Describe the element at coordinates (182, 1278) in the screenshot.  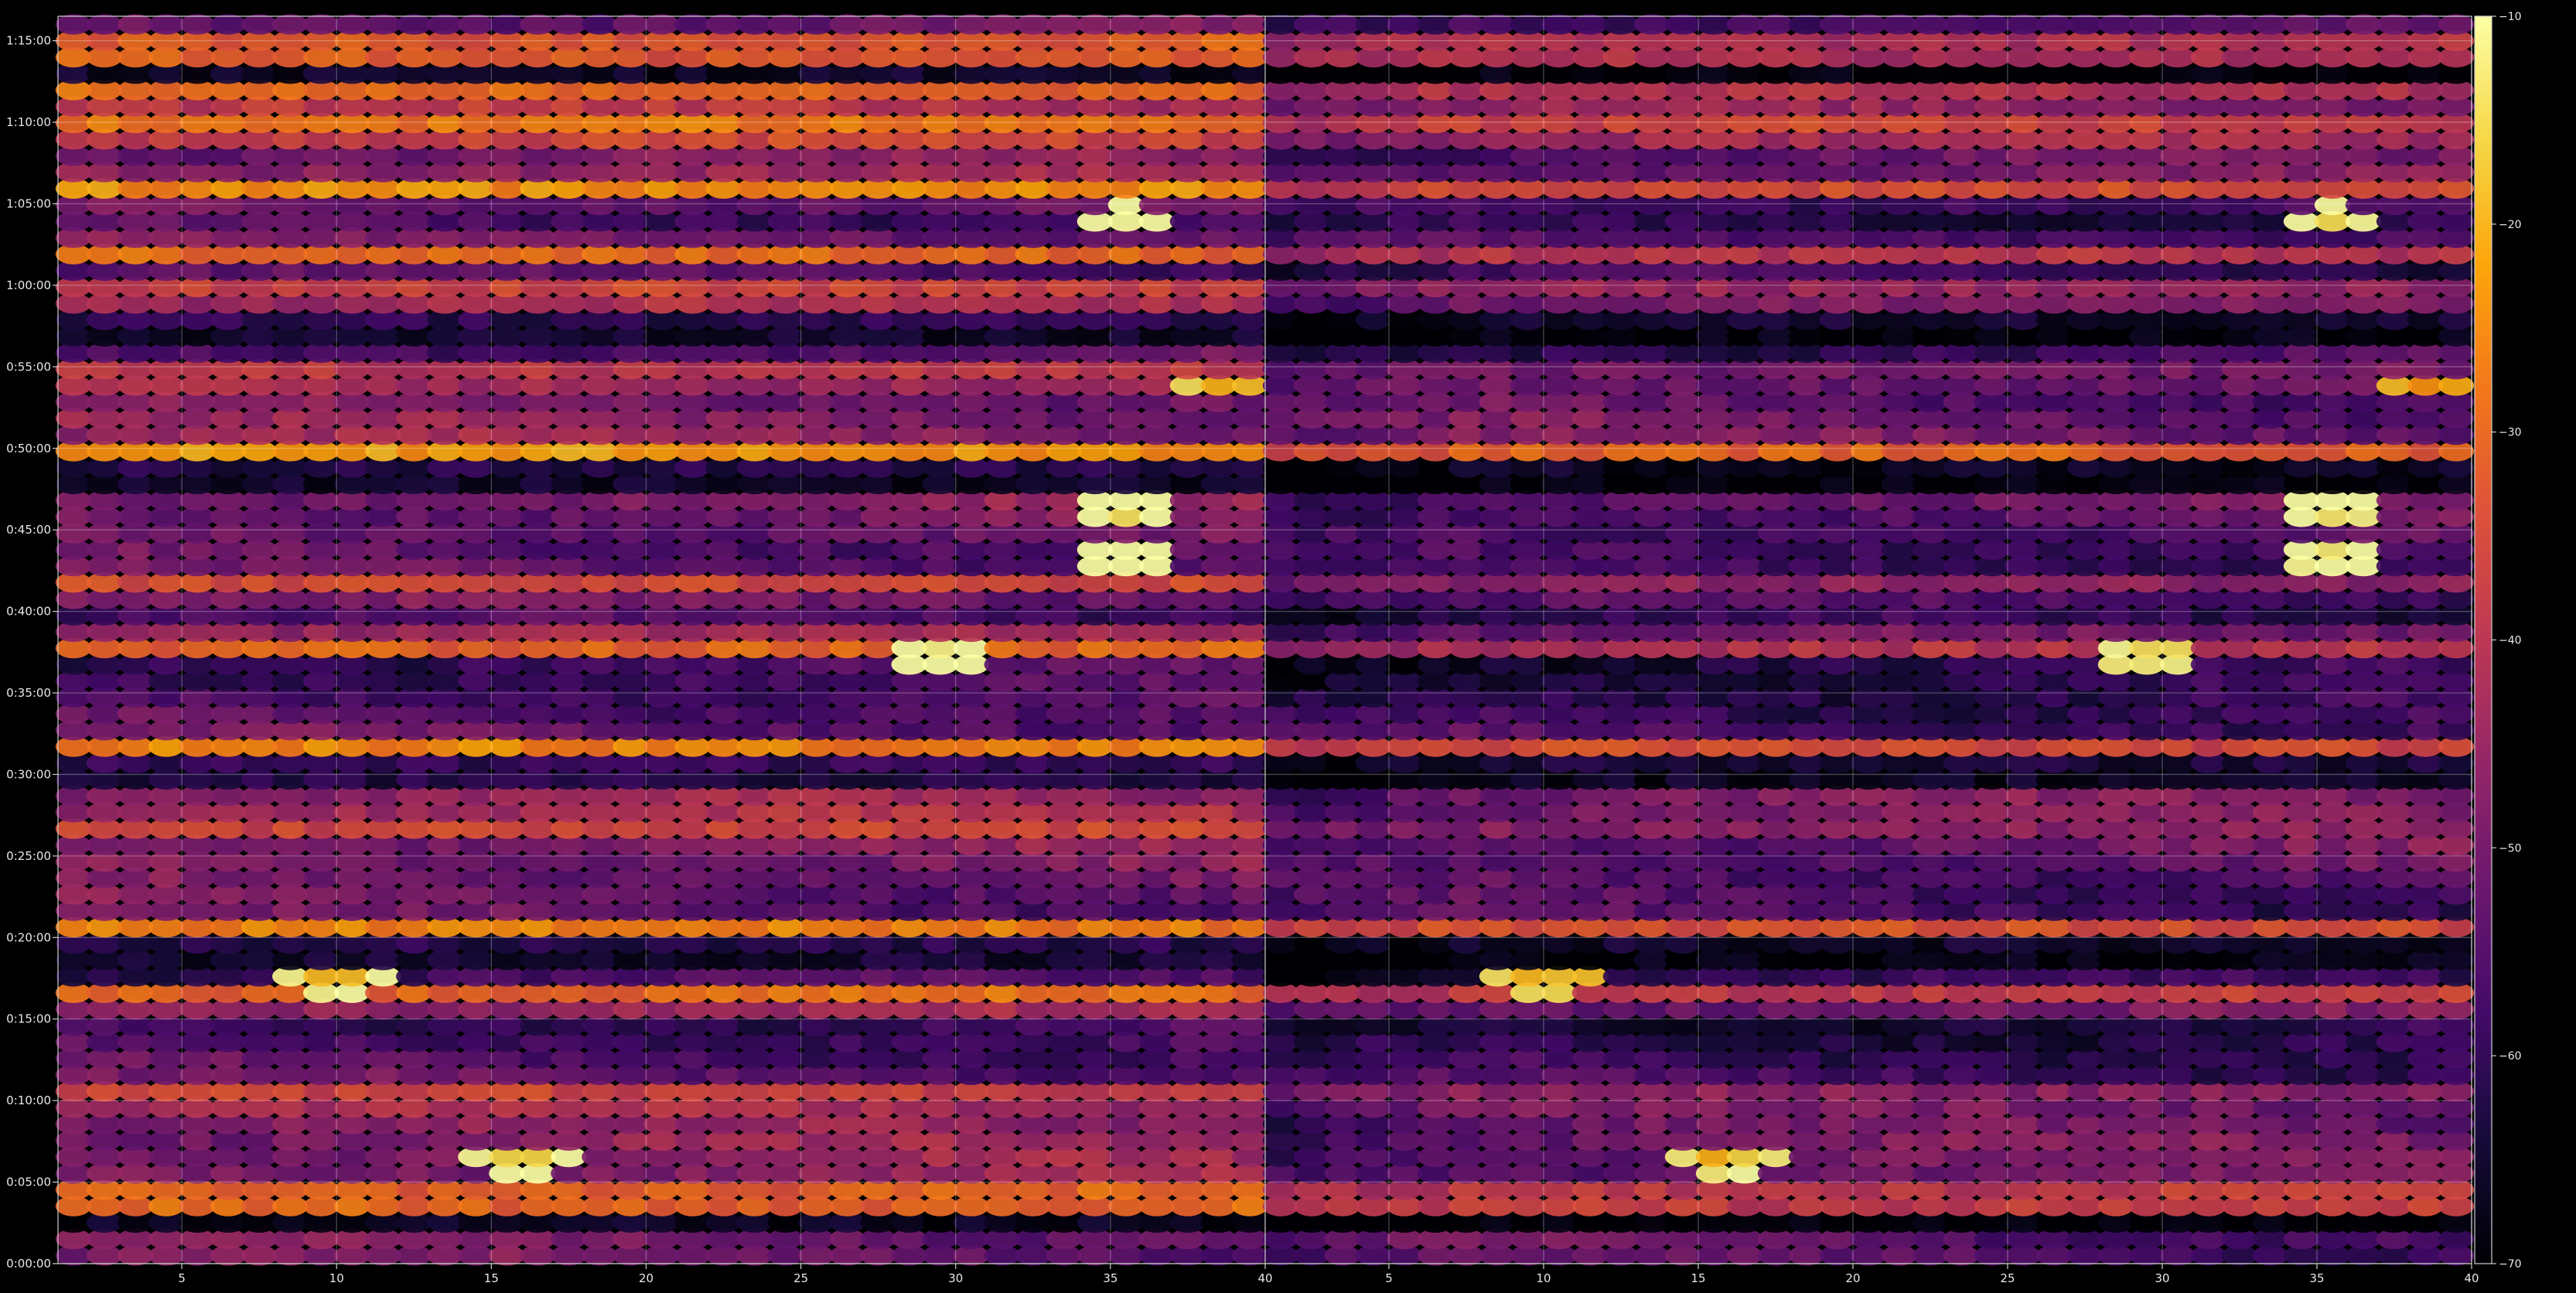
I see `x-tick-label: 5` at that location.